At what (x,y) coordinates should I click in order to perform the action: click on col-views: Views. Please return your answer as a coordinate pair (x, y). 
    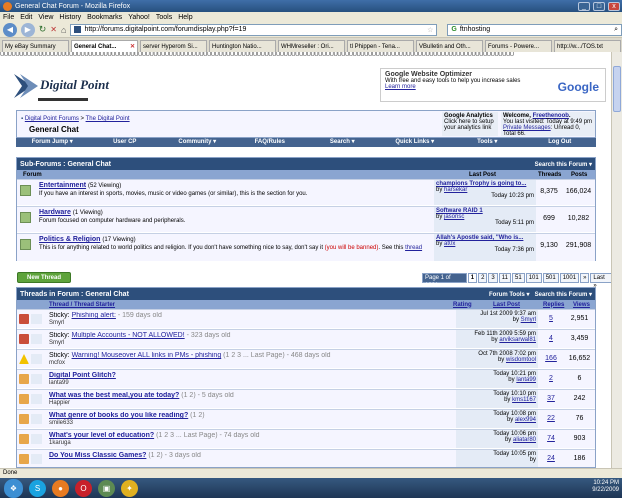
    Looking at the image, I should click on (581, 305).